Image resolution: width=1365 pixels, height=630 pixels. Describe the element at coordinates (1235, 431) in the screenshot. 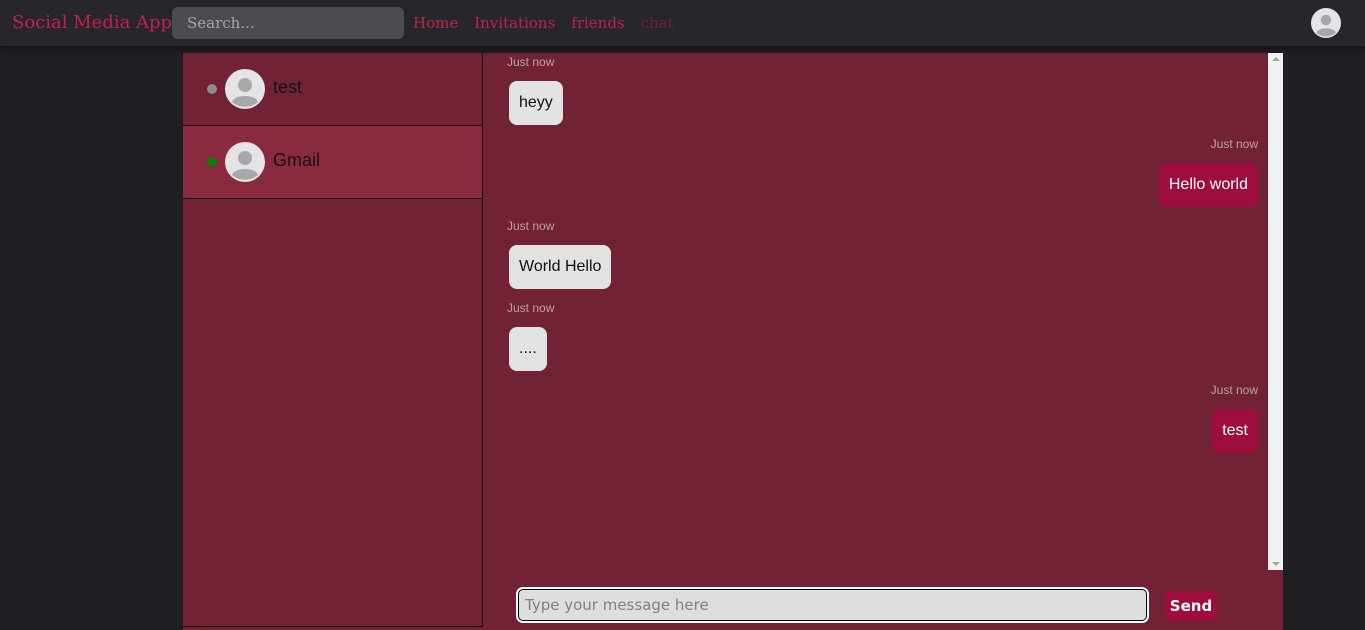

I see `sent-message-bubble: test` at that location.